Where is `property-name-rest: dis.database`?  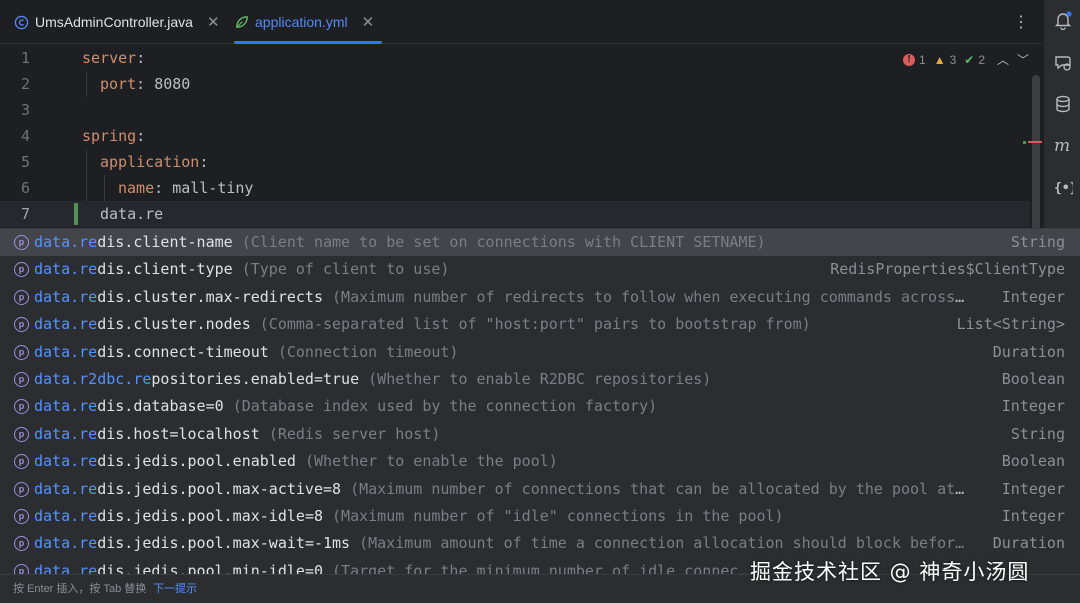
property-name-rest: dis.database is located at coordinates (151, 406).